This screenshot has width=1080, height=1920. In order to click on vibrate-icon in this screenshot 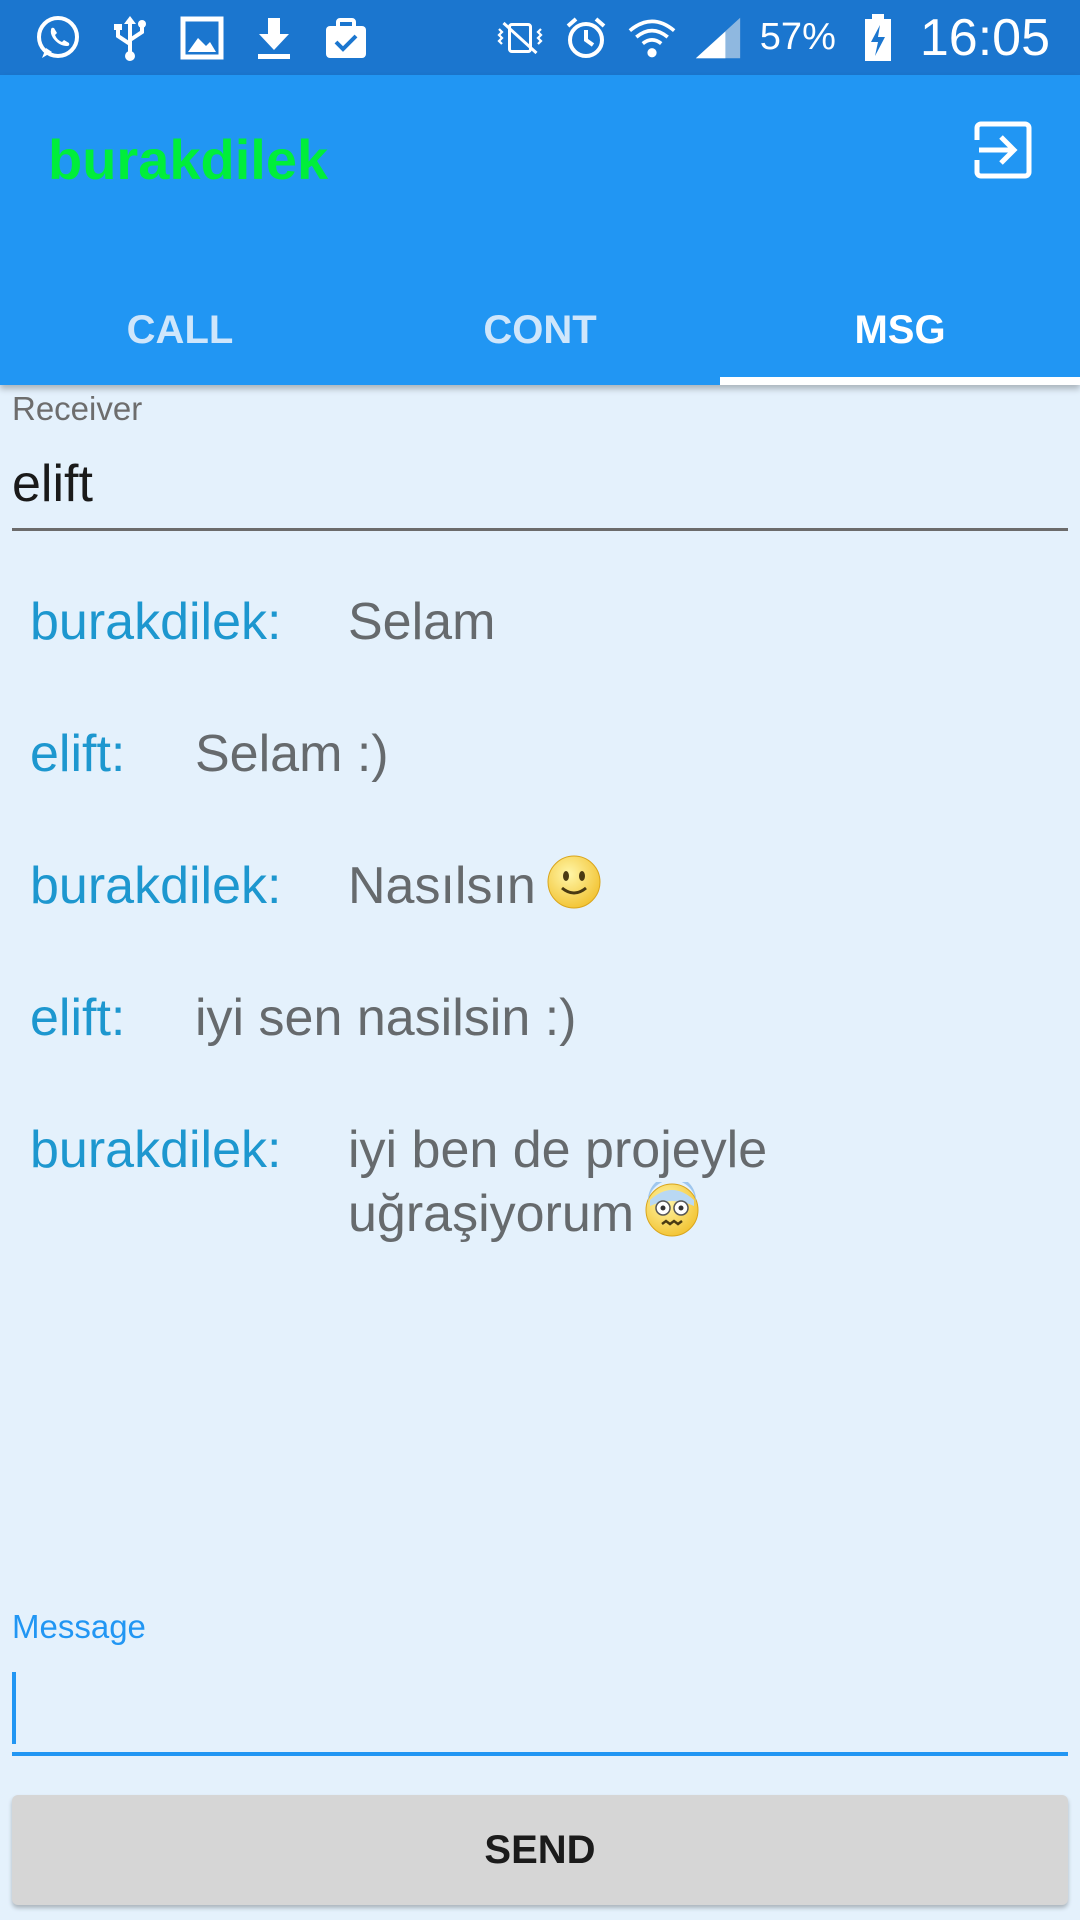, I will do `click(520, 38)`.